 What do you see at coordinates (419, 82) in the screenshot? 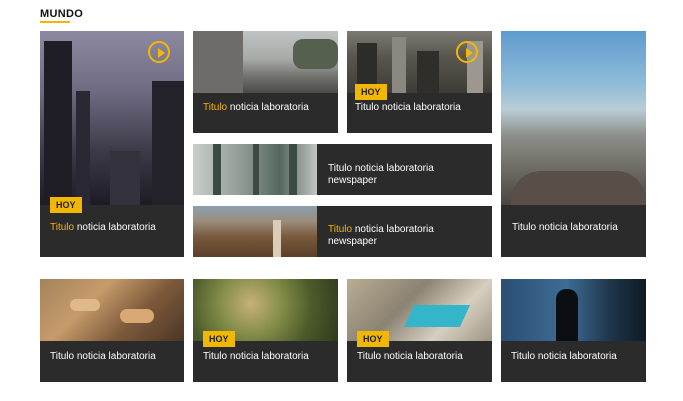
I see `news-card-3: HOY Titulo noticia laboratoria` at bounding box center [419, 82].